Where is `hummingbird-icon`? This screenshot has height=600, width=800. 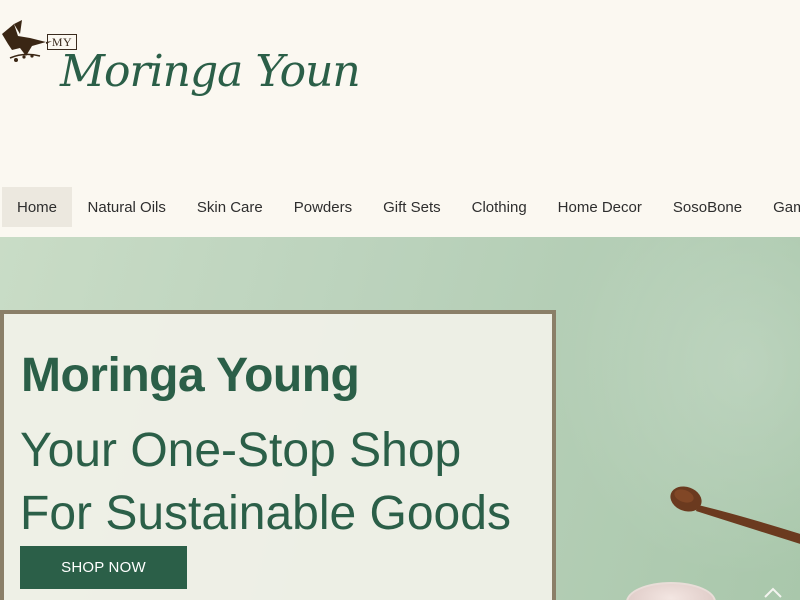 hummingbird-icon is located at coordinates (27, 41).